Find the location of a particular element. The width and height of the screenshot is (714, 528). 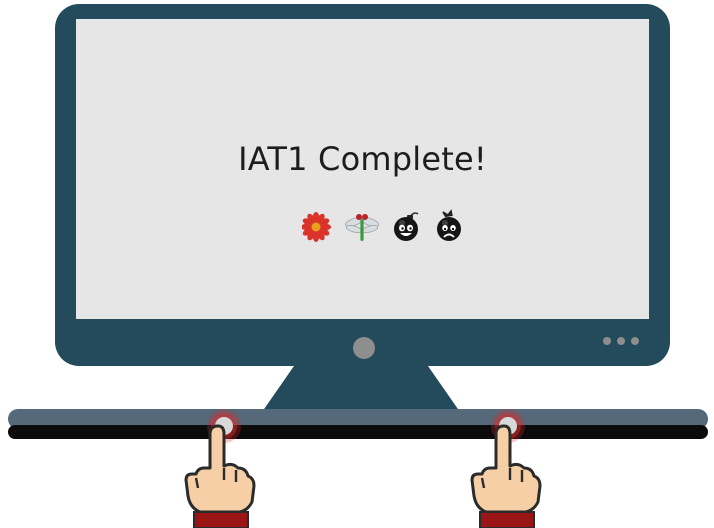

right-pointing-hand-icon is located at coordinates (506, 476).